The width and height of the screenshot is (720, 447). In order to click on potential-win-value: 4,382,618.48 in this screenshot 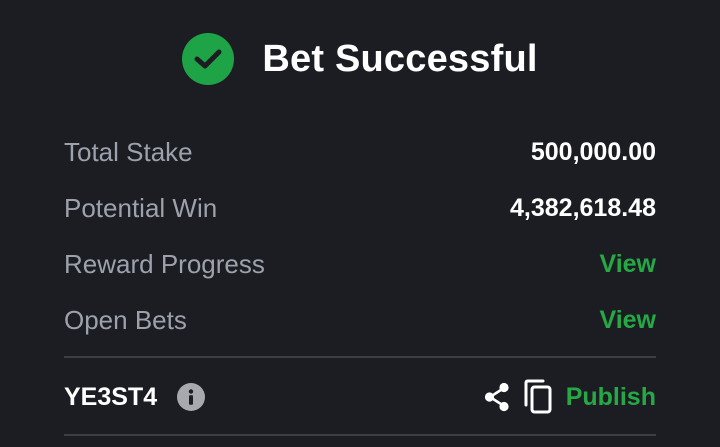, I will do `click(583, 207)`.